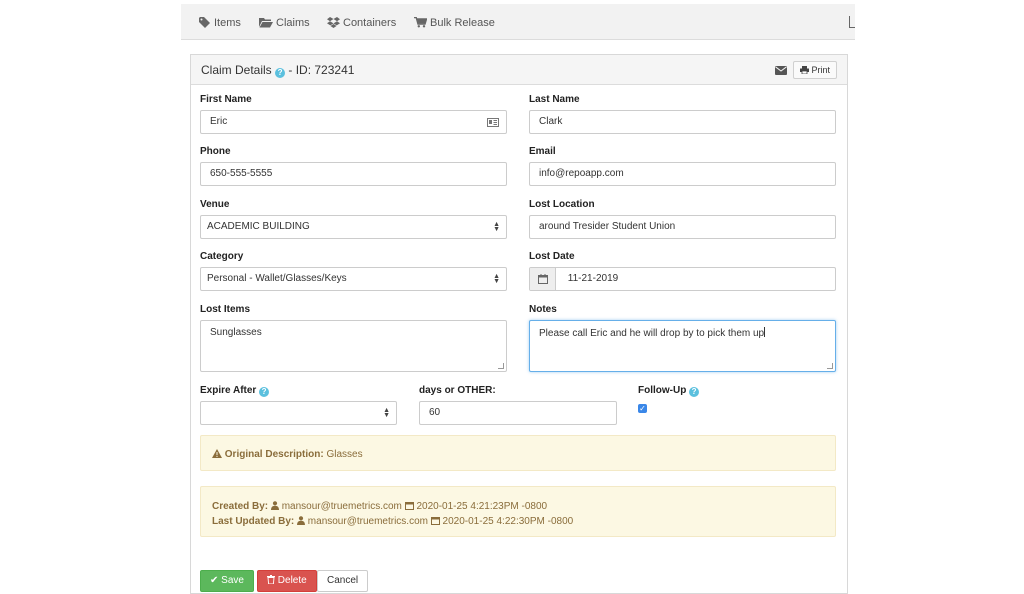 This screenshot has height=594, width=1024. I want to click on delete-label: Delete, so click(292, 580).